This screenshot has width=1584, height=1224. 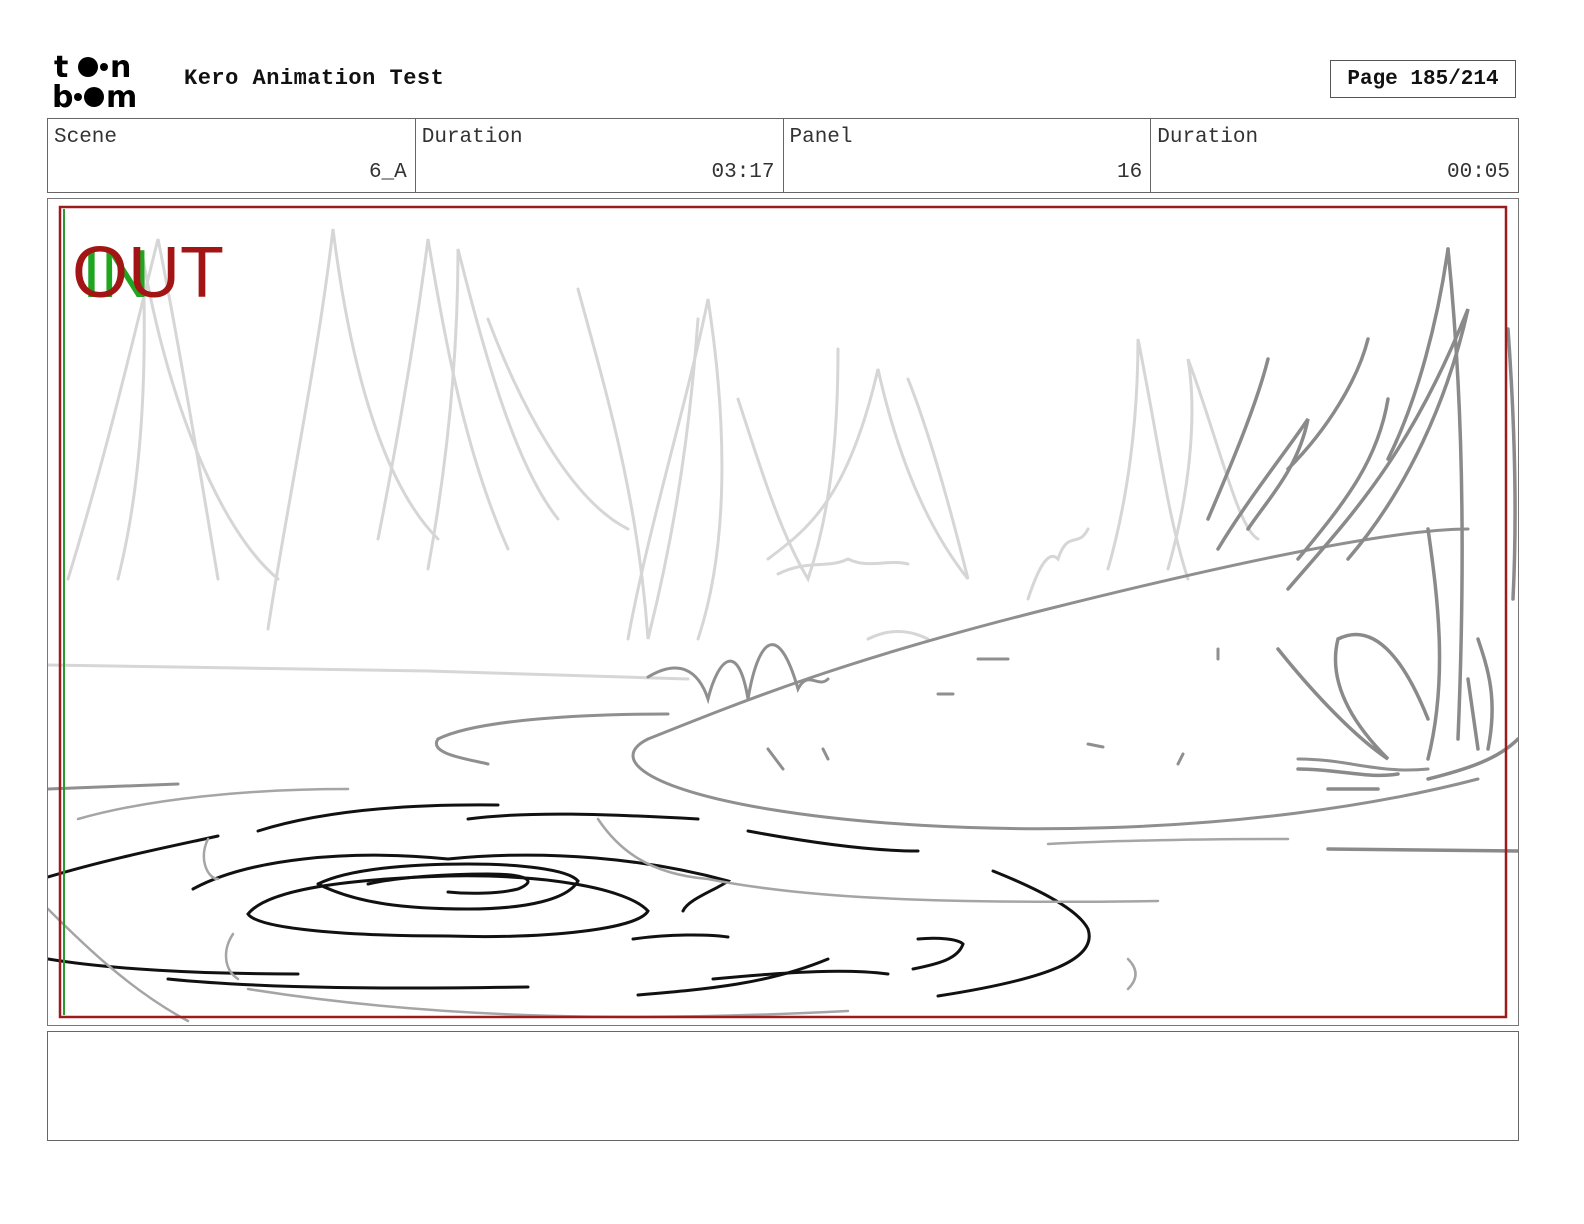 What do you see at coordinates (1478, 172) in the screenshot?
I see `panel-duration-value: 00:05` at bounding box center [1478, 172].